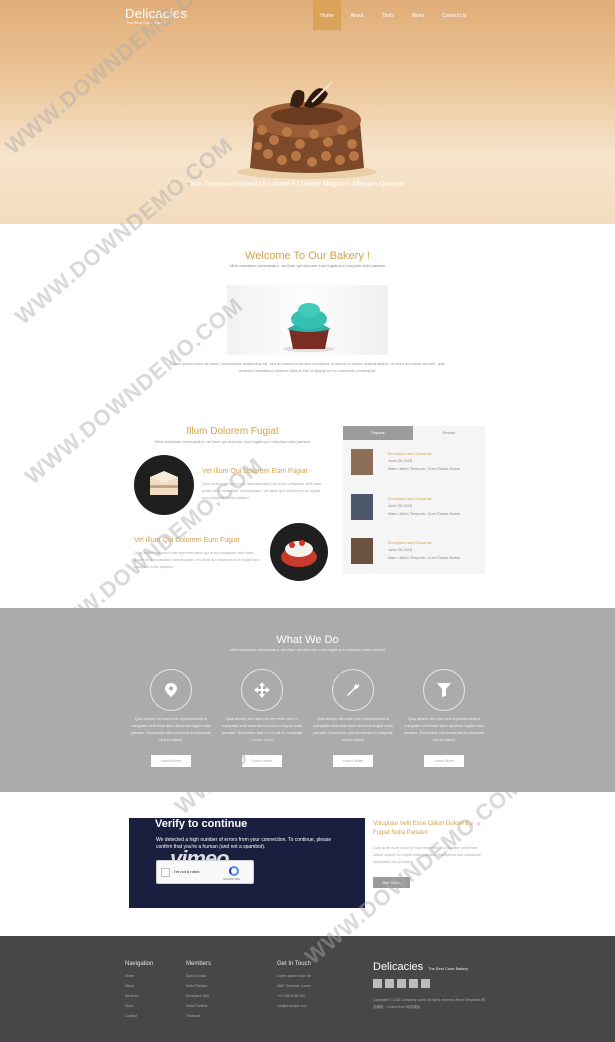 This screenshot has width=615, height=1042. I want to click on footer-heading-members: Members, so click(199, 964).